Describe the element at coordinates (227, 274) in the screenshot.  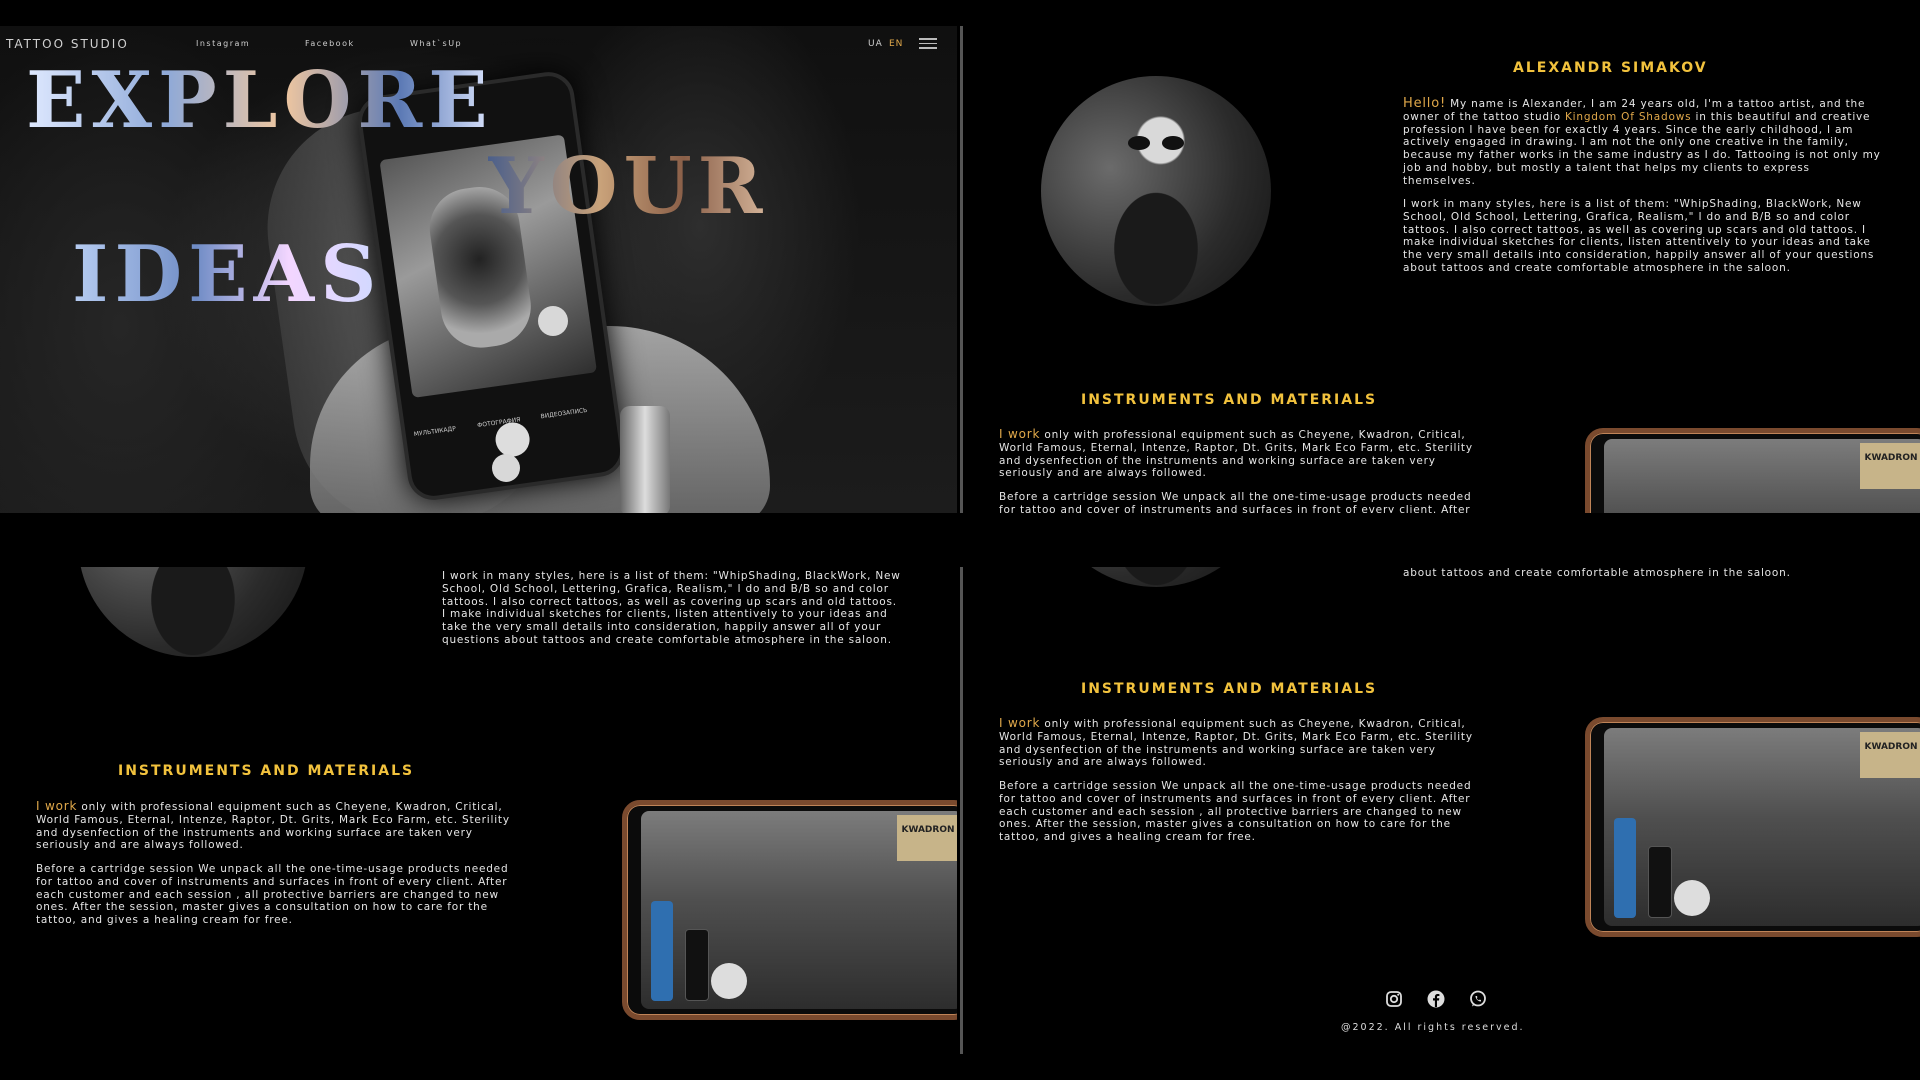
I see `hero-word-ideas: IDEAS` at that location.